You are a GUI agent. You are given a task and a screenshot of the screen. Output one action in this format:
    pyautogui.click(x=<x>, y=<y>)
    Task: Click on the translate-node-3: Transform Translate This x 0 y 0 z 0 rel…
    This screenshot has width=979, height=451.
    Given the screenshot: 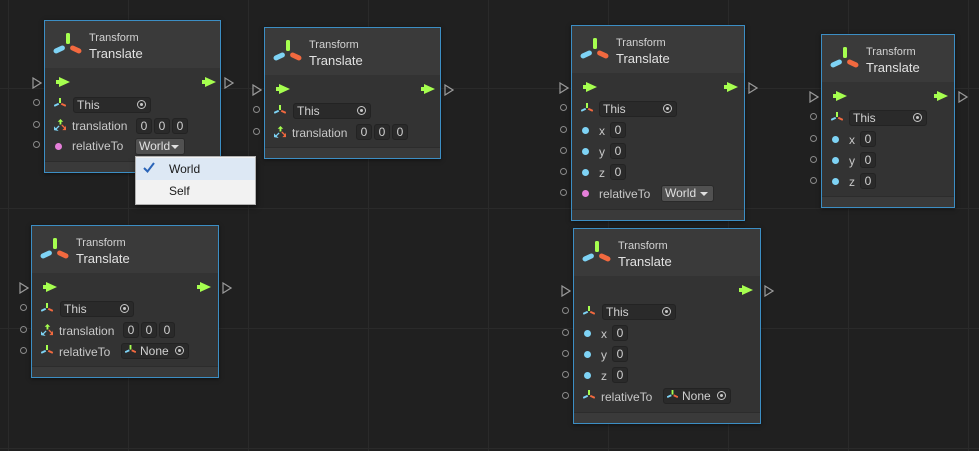 What is the action you would take?
    pyautogui.click(x=658, y=123)
    